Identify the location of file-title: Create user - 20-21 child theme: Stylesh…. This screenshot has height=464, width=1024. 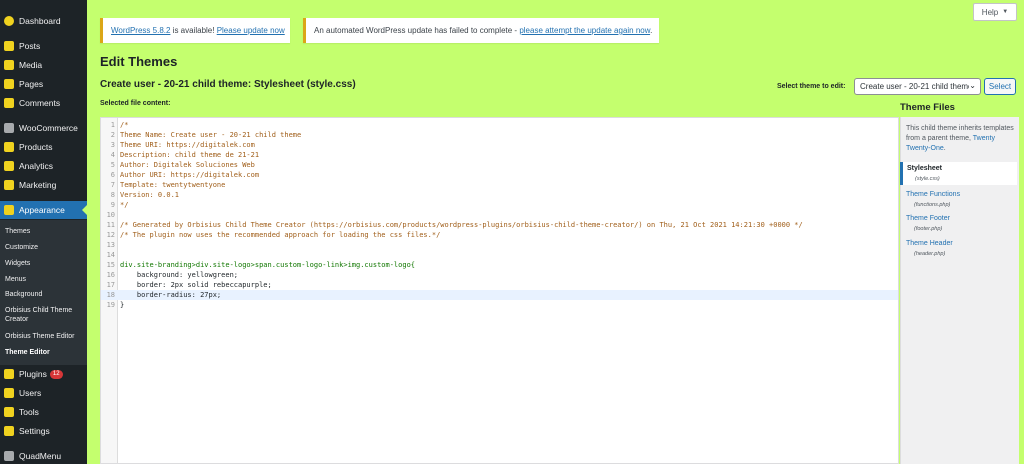
(228, 84).